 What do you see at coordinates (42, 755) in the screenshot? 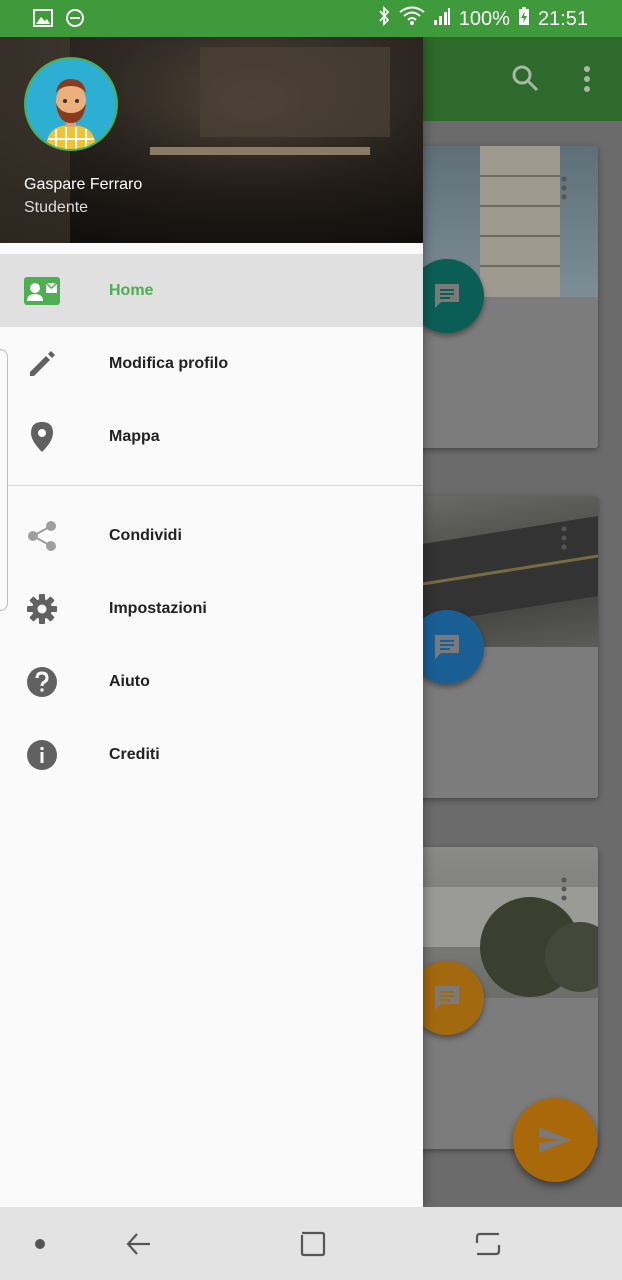
I see `info-icon` at bounding box center [42, 755].